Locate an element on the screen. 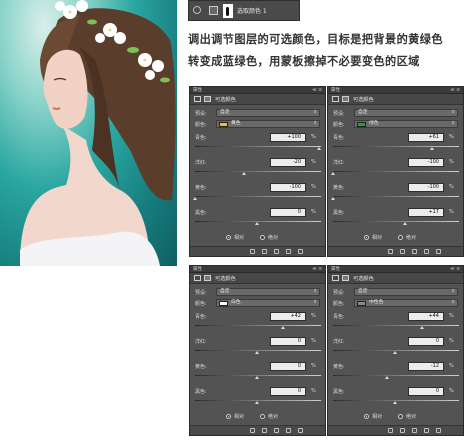 Image resolution: width=465 pixels, height=441 pixels. colors-dropdown: 绿色 ⇕ is located at coordinates (406, 124).